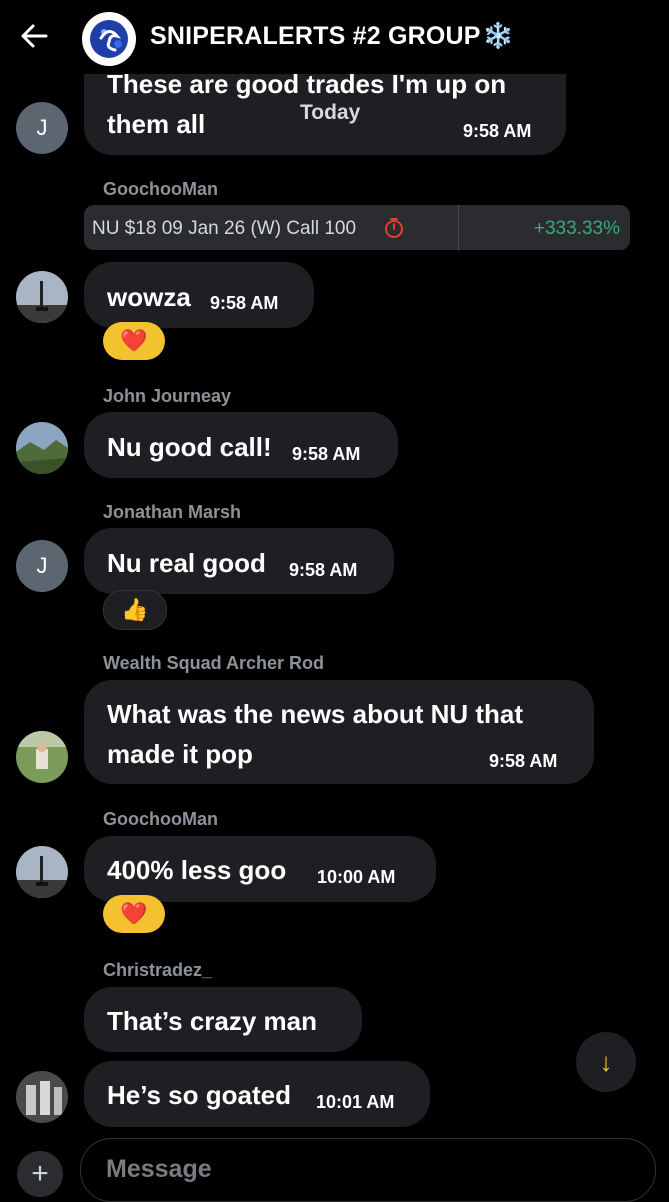 This screenshot has height=1202, width=669. Describe the element at coordinates (355, 1102) in the screenshot. I see `message-time: 10:01 AM` at that location.